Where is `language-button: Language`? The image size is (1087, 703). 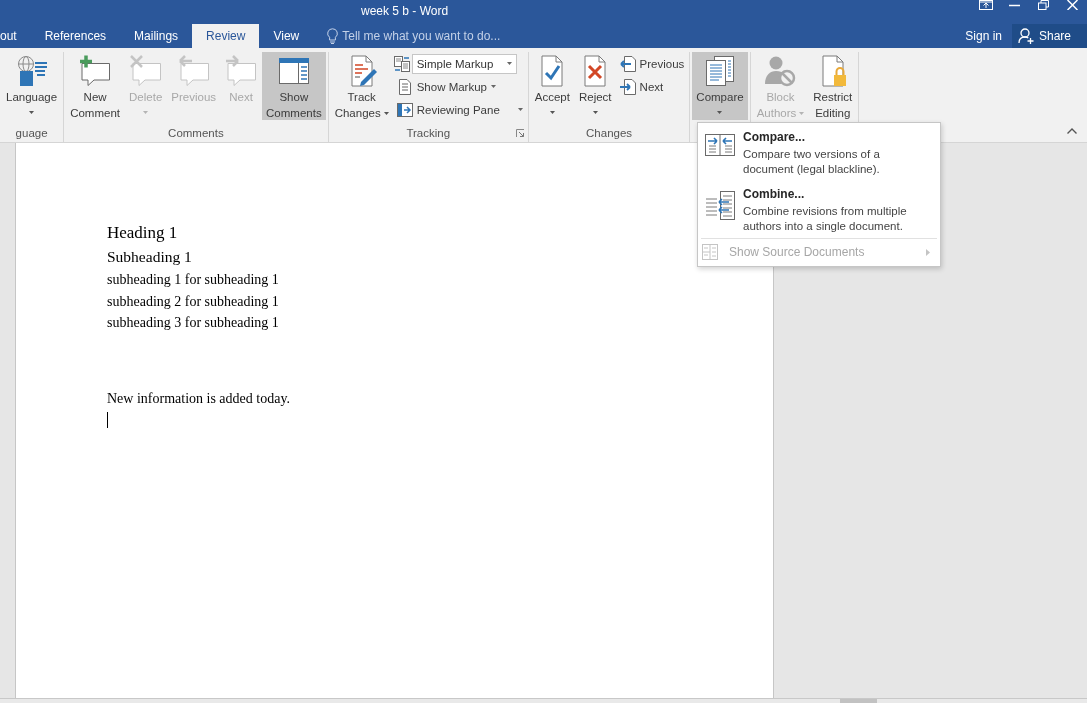
language-button: Language is located at coordinates (32, 86).